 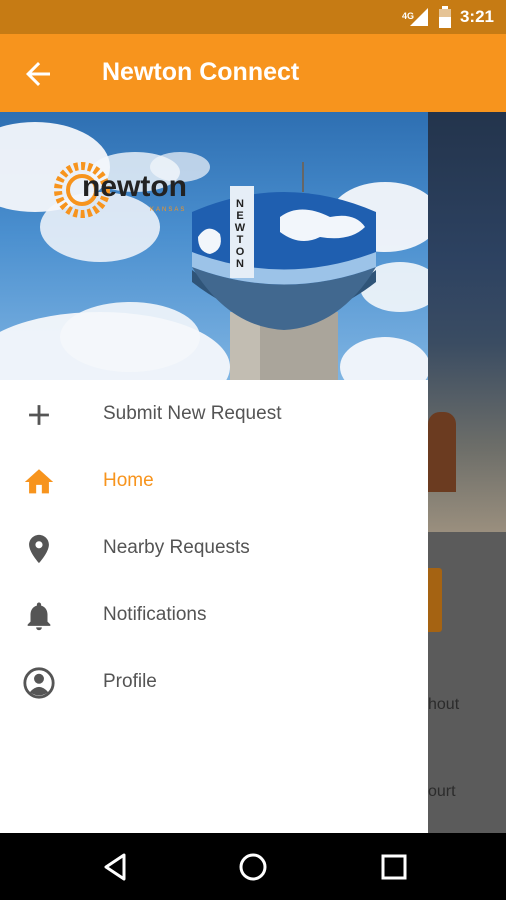 I want to click on menu-item-label: Submit New Request, so click(x=192, y=413).